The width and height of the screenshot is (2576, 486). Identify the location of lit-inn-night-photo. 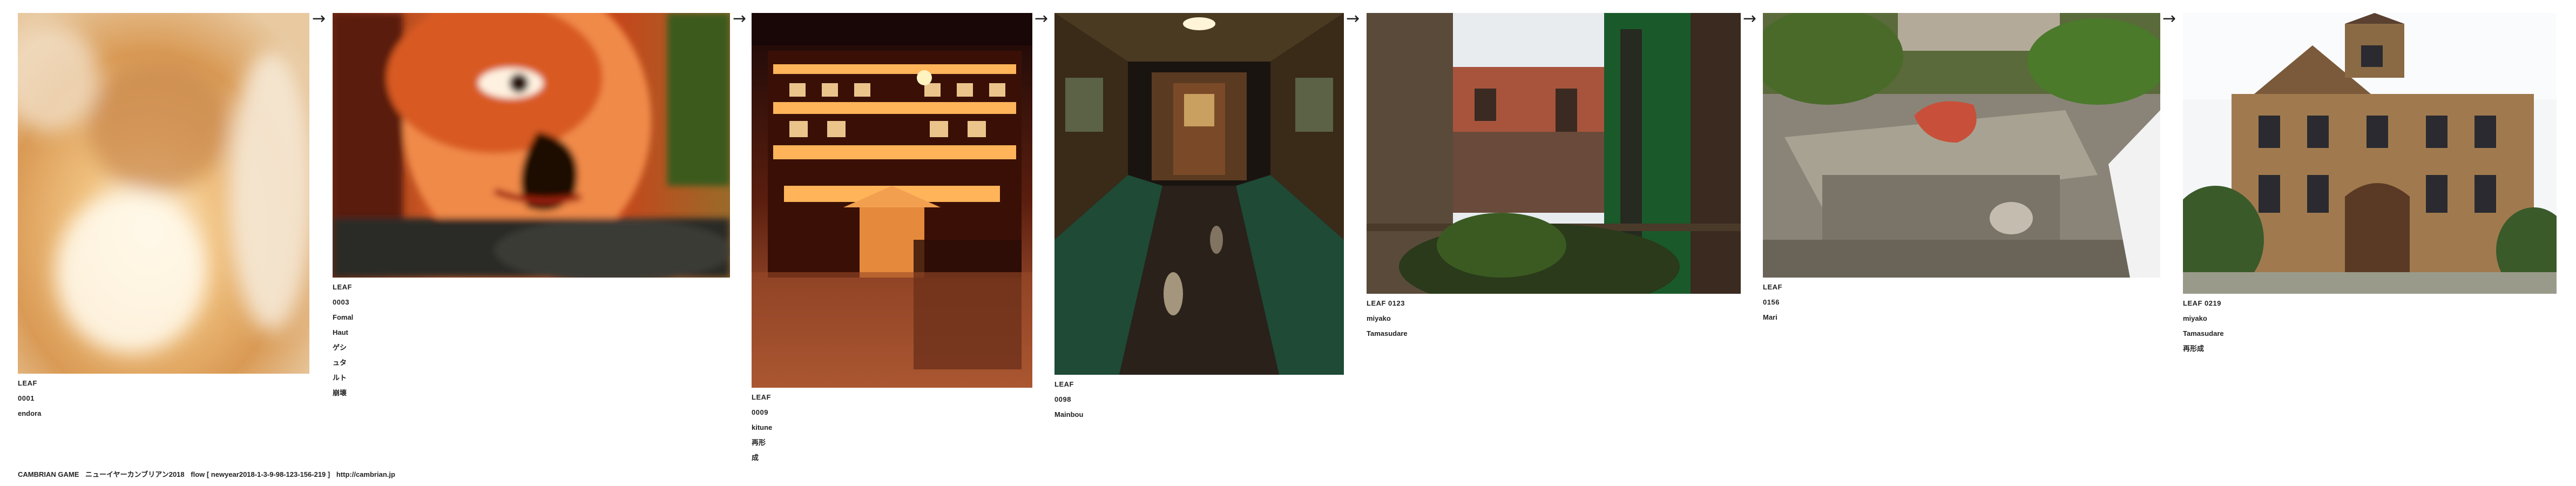
(892, 201).